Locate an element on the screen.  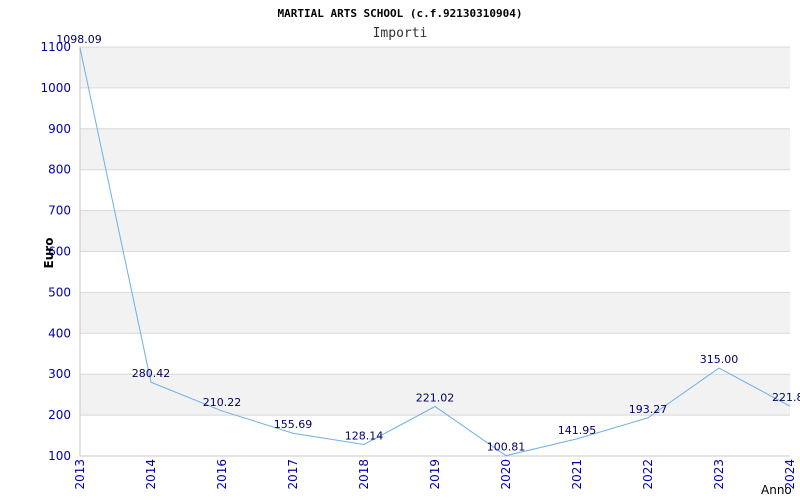
y-tick-label: 1100 is located at coordinates (55, 47).